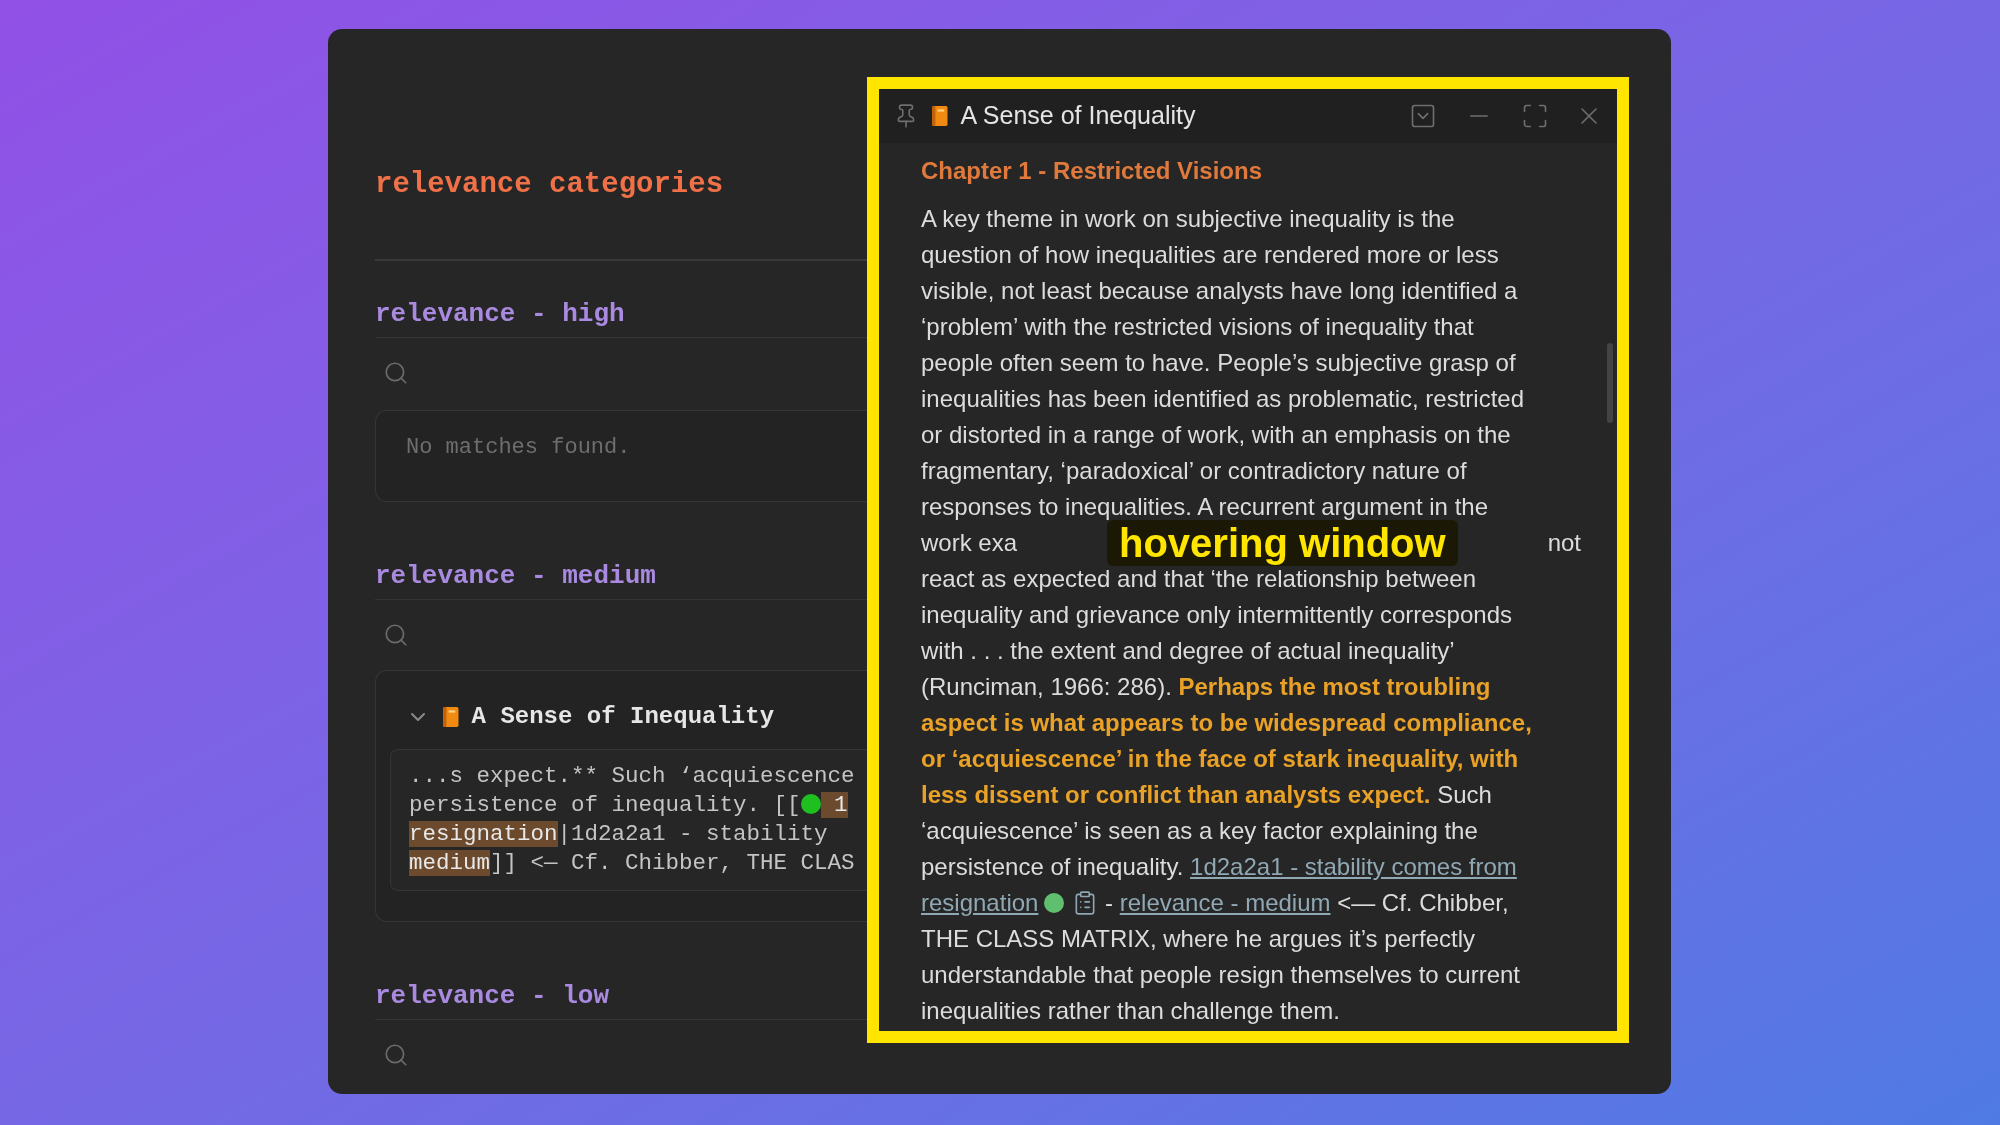 The image size is (2000, 1125). I want to click on save-icon, so click(1423, 116).